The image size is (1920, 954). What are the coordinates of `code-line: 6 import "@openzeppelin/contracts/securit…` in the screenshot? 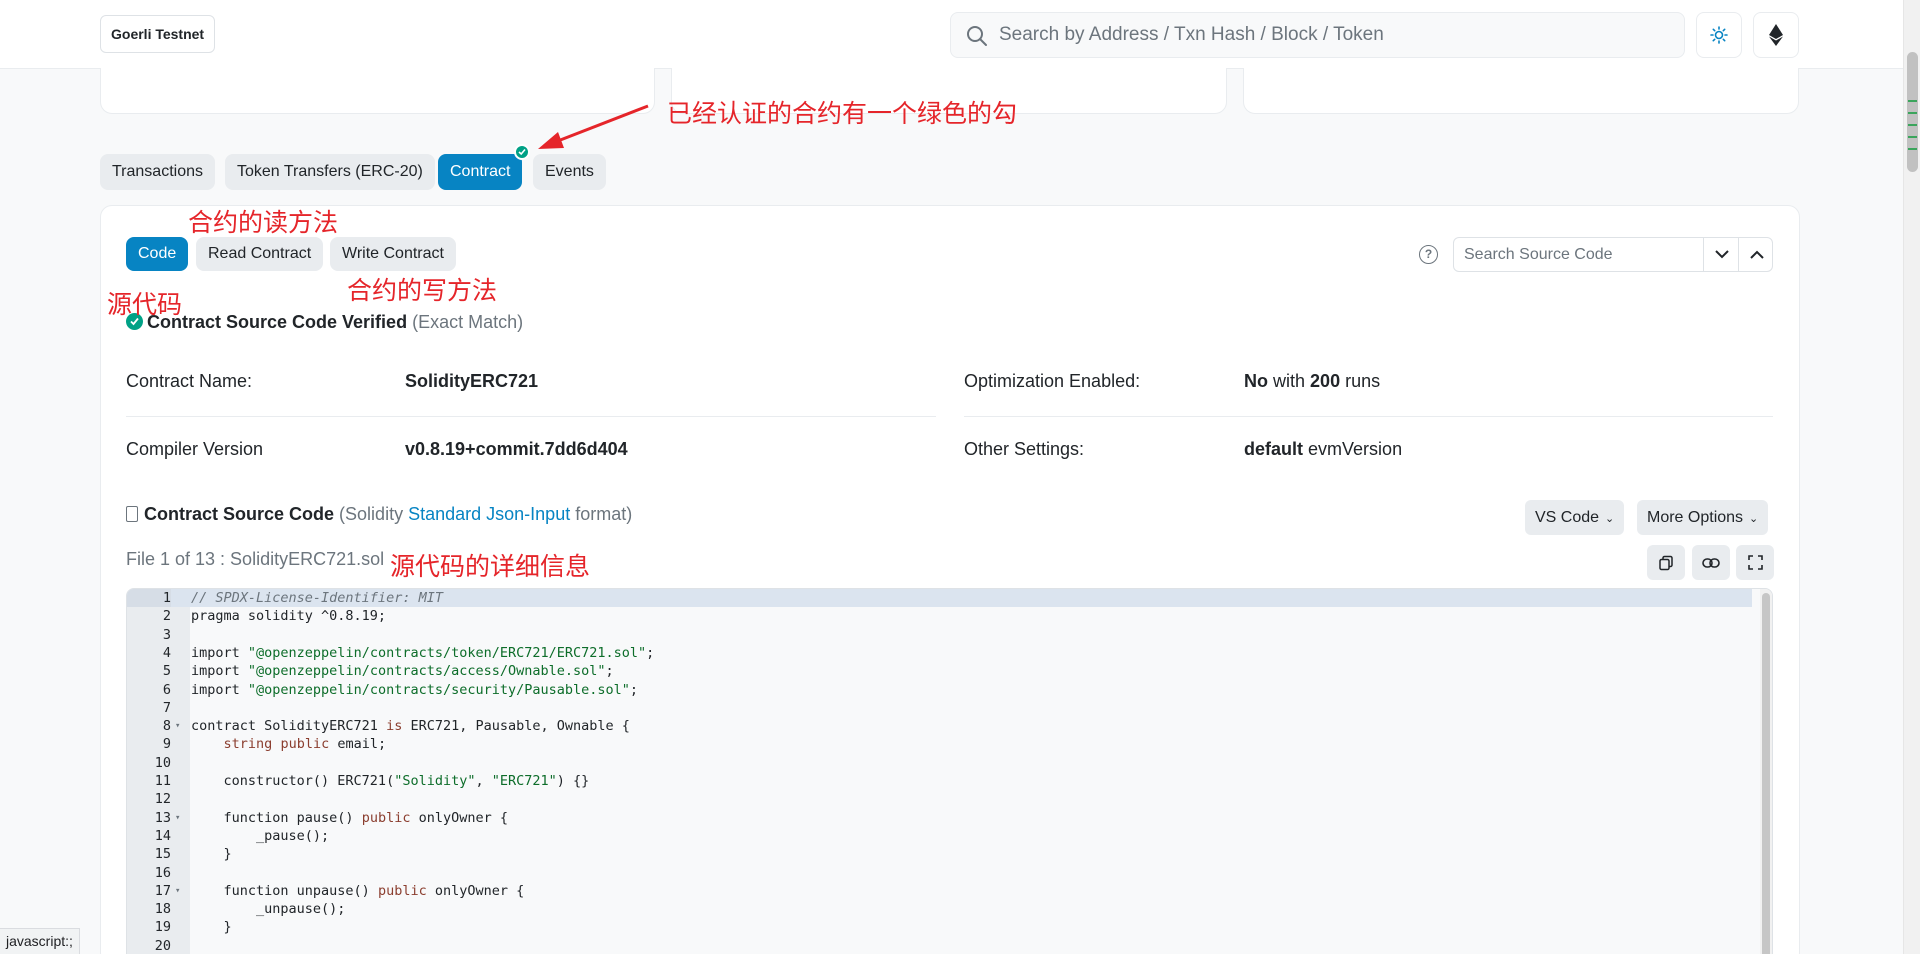 It's located at (939, 690).